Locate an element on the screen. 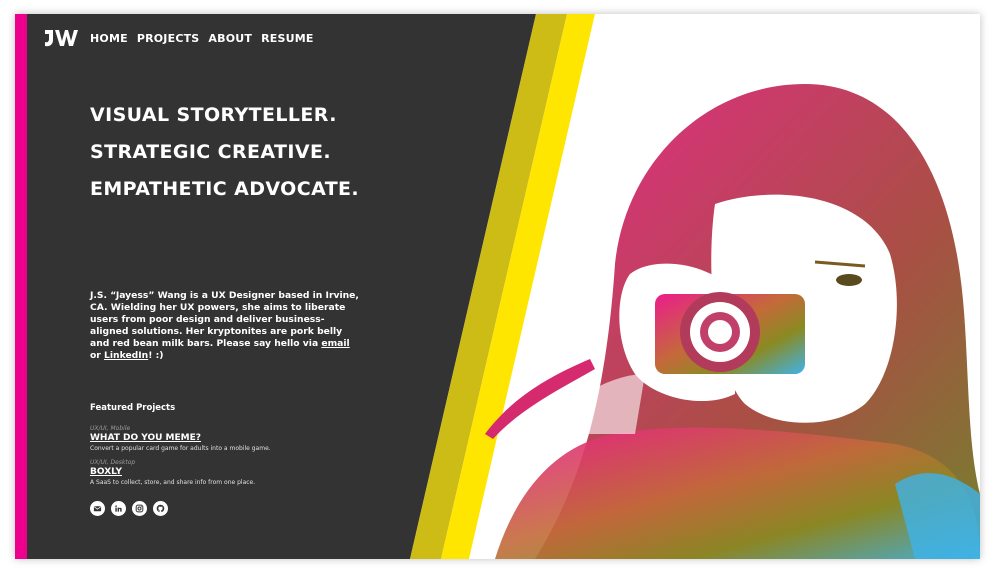  linkedin-link: LinkedIn is located at coordinates (126, 355).